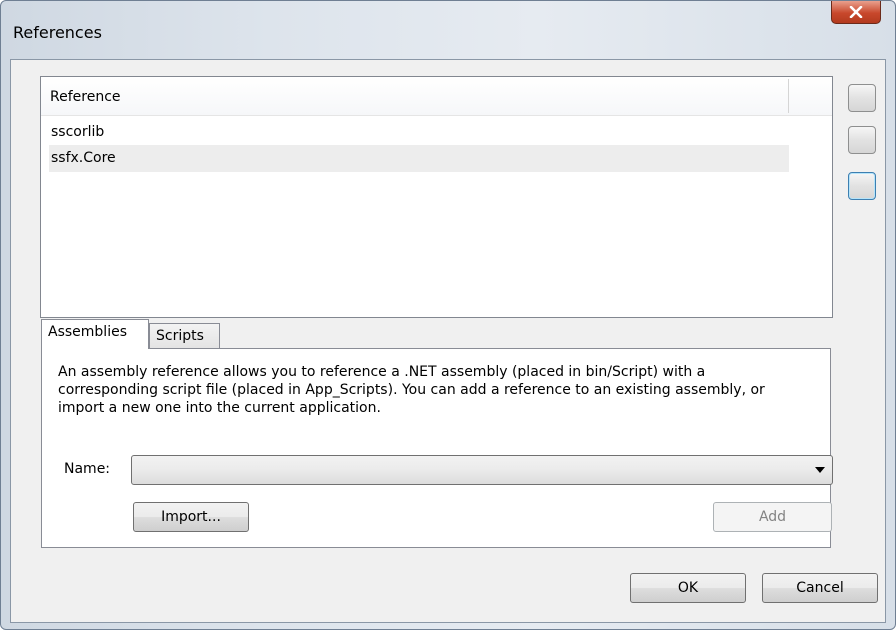 The image size is (896, 630). I want to click on reference-column-header: Reference, so click(436, 96).